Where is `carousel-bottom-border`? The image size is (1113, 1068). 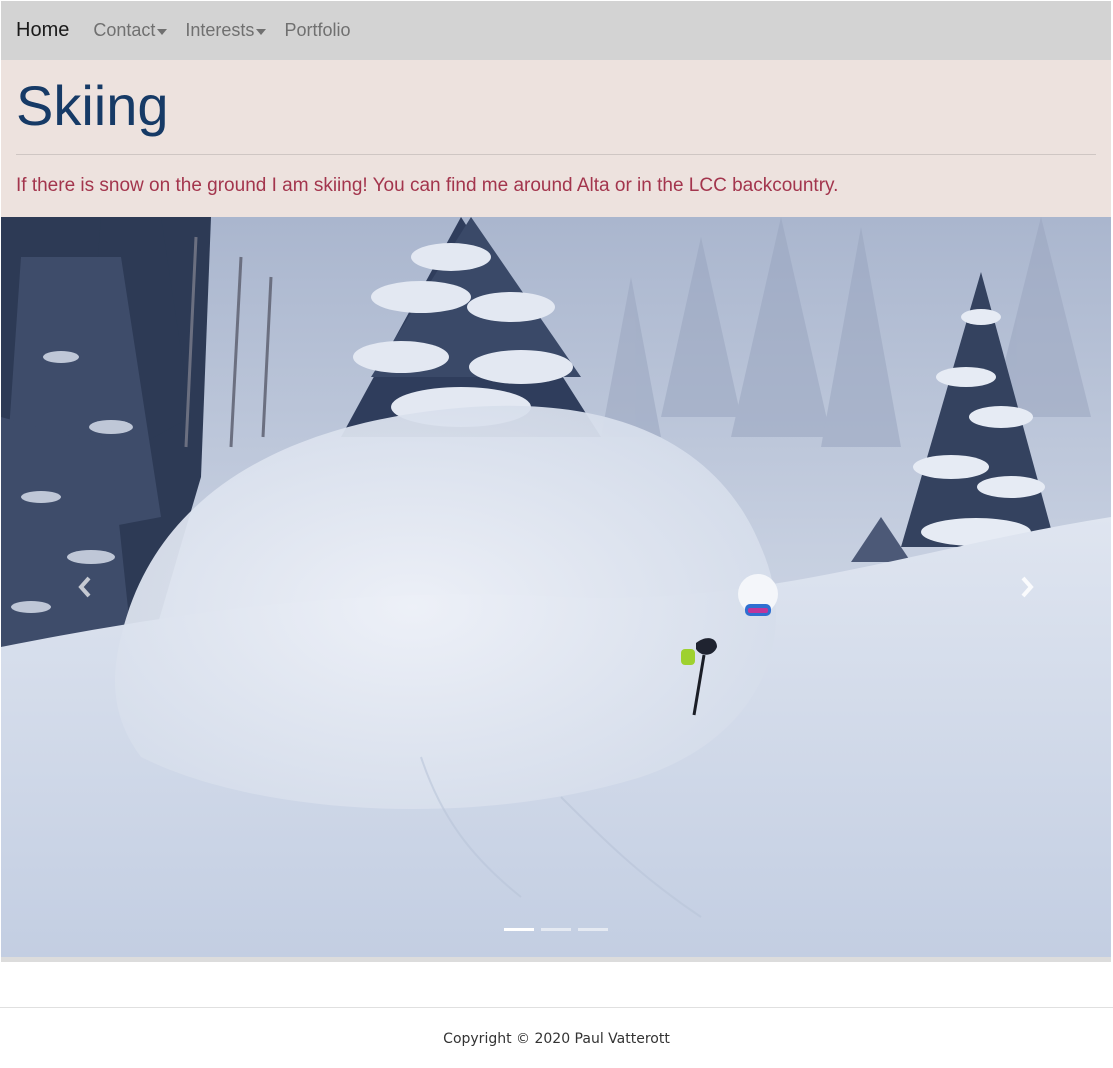 carousel-bottom-border is located at coordinates (556, 959).